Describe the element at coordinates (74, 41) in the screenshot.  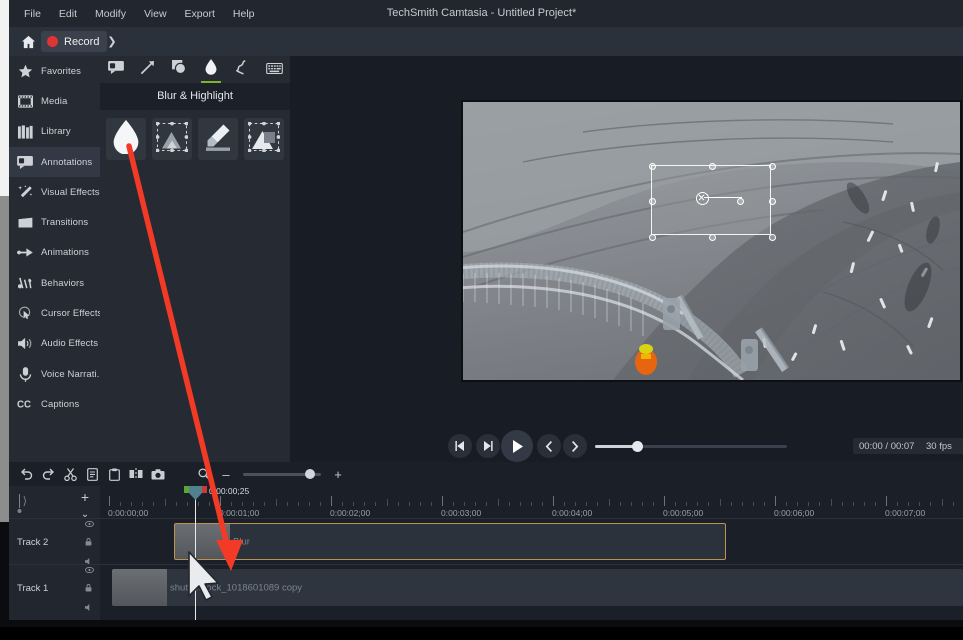
I see `record-button: Record` at that location.